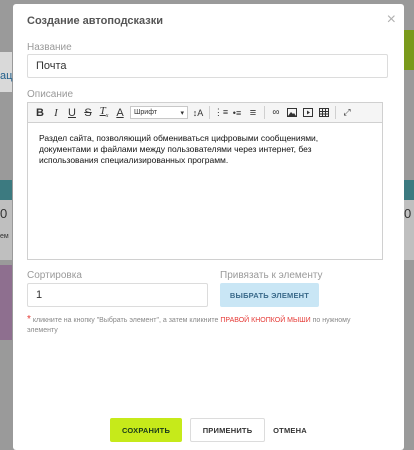 Image resolution: width=414 pixels, height=450 pixels. I want to click on save-button: СОХРАНИТЬ, so click(146, 430).